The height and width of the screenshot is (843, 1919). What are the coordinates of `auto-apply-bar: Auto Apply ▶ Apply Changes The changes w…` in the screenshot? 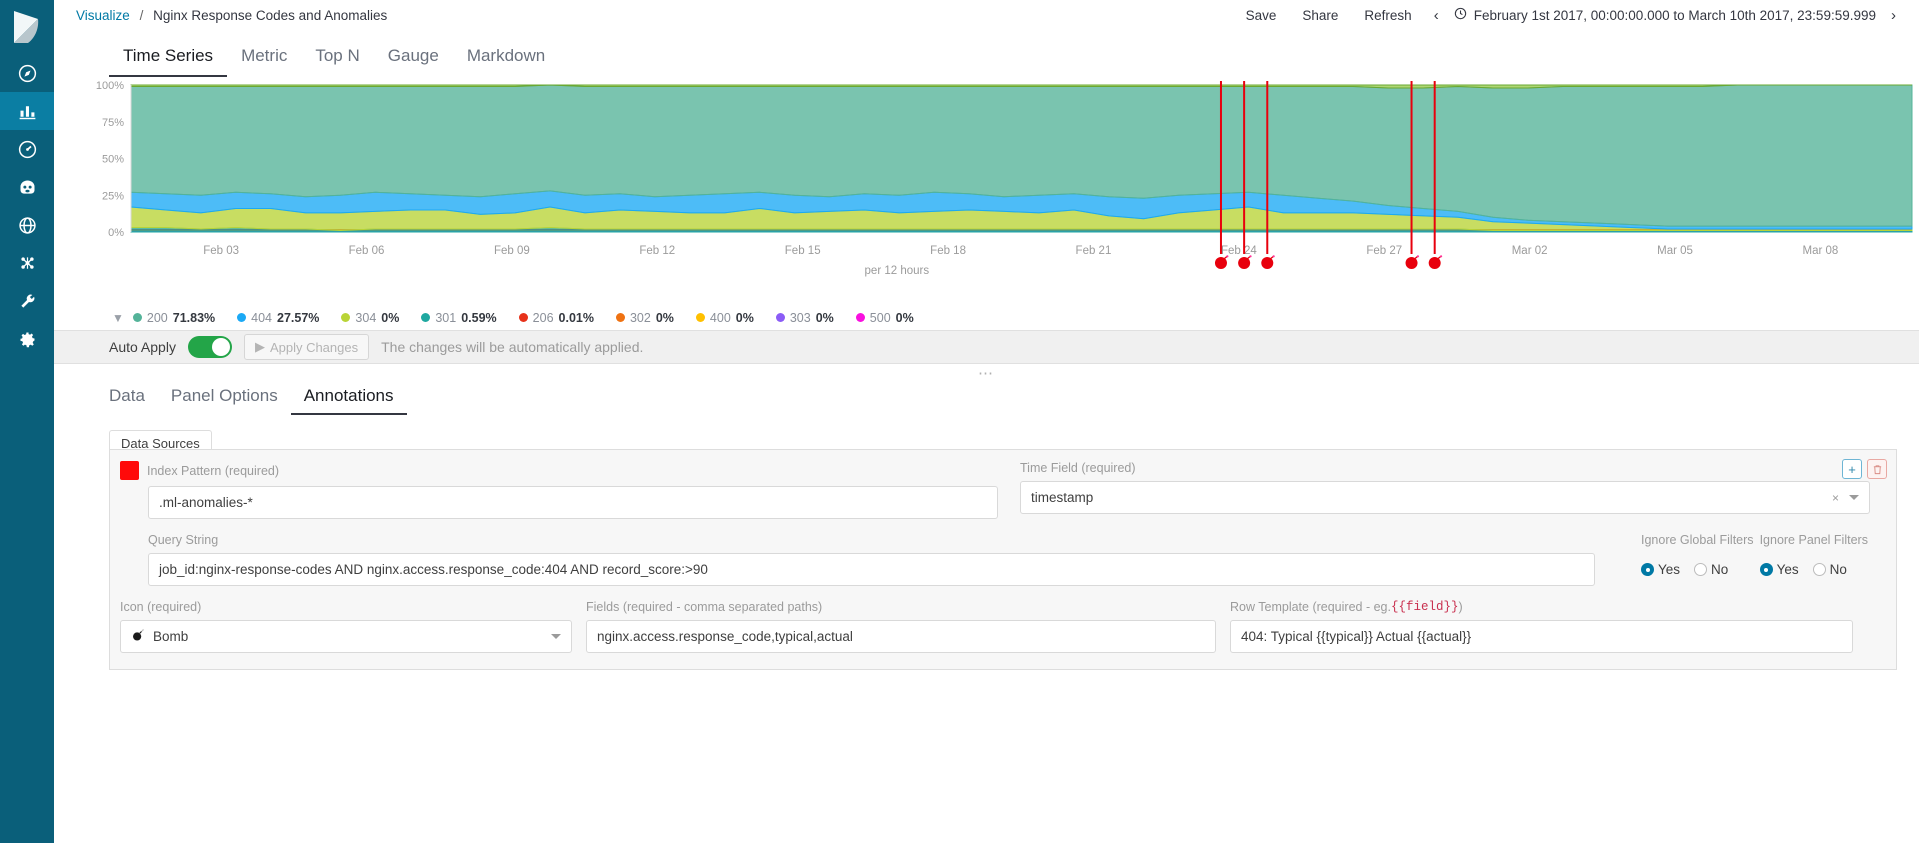 It's located at (986, 347).